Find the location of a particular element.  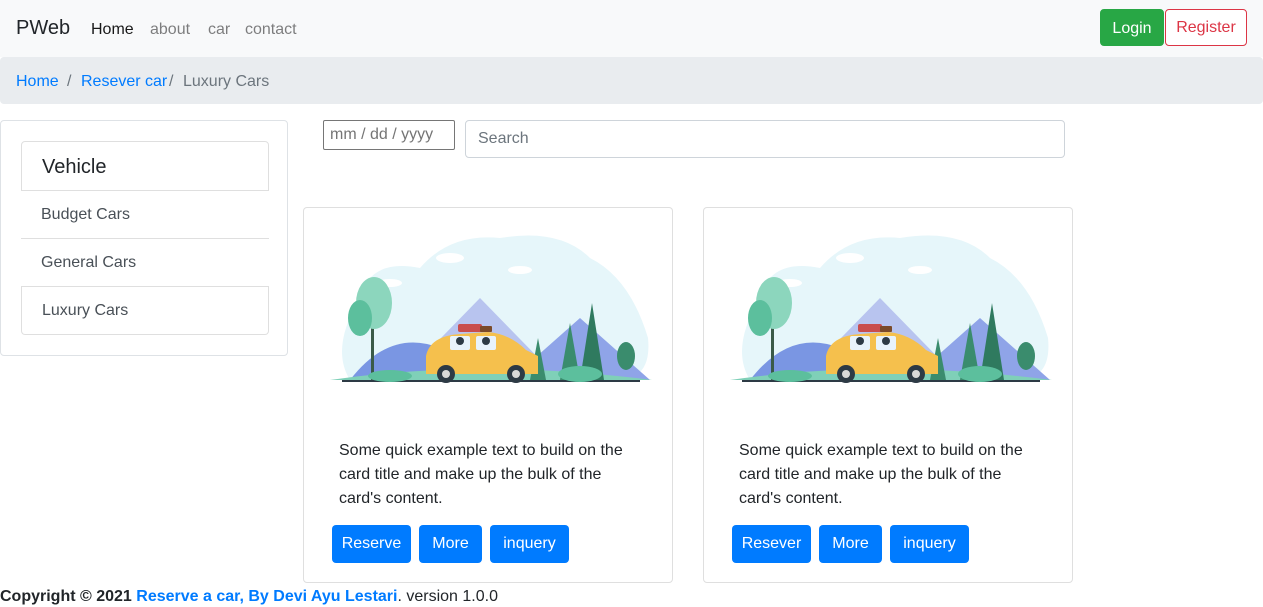

breadcrumb-current: Luxury Cars is located at coordinates (226, 81).